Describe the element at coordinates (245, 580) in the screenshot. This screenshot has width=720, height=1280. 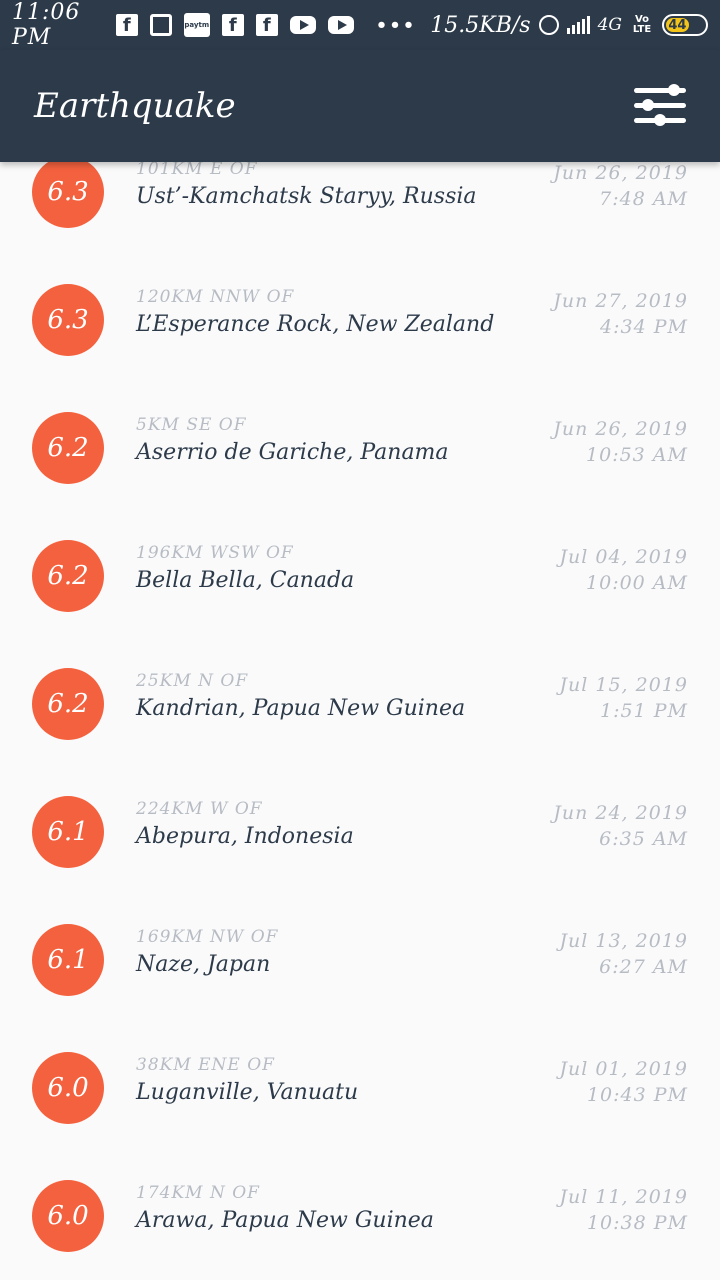
I see `primary-location: Bella Bella, Canada` at that location.